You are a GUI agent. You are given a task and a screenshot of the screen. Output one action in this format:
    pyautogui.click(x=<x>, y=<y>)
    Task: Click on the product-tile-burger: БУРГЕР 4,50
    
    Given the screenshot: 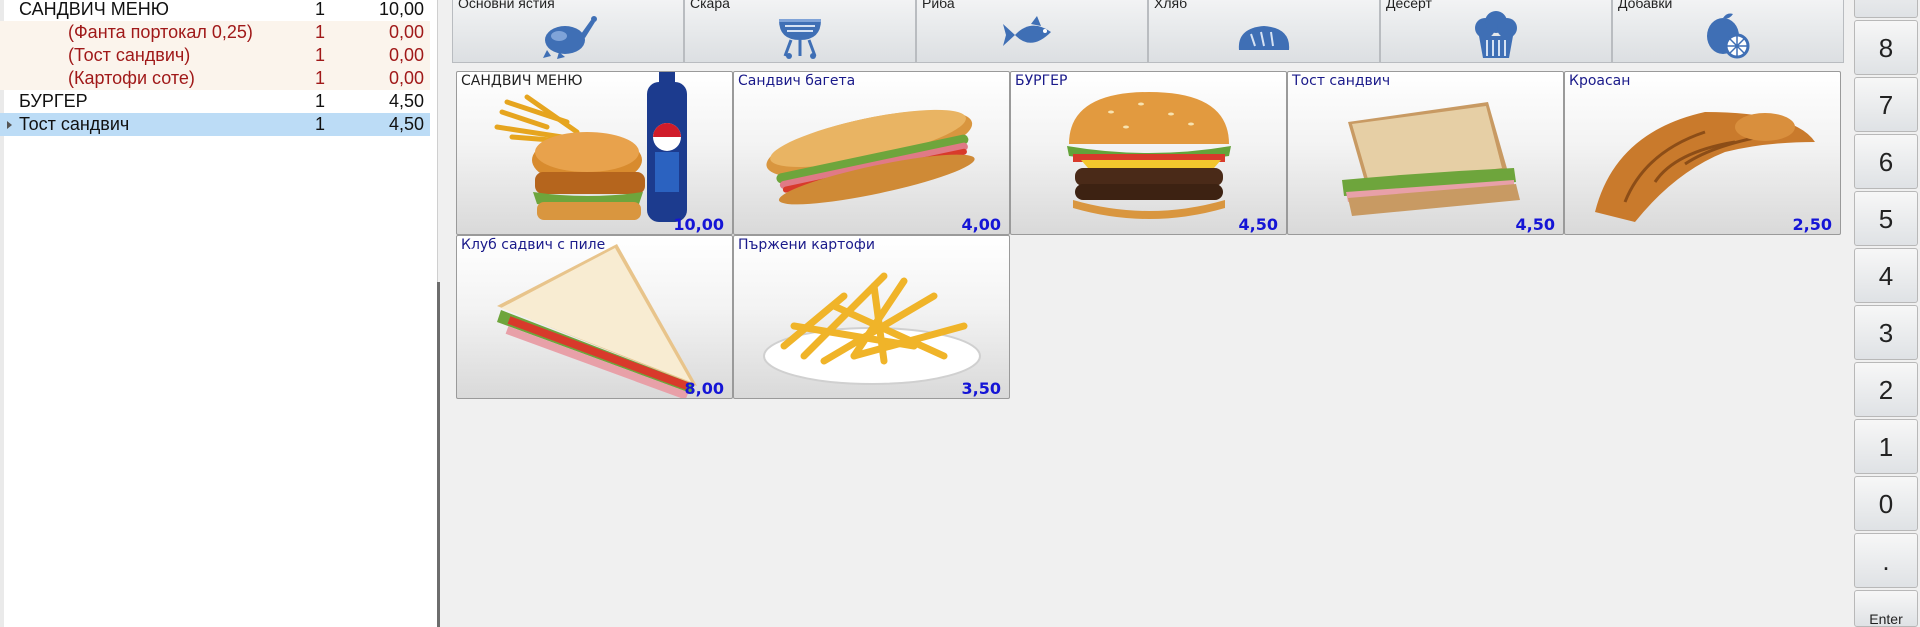 What is the action you would take?
    pyautogui.click(x=1148, y=153)
    